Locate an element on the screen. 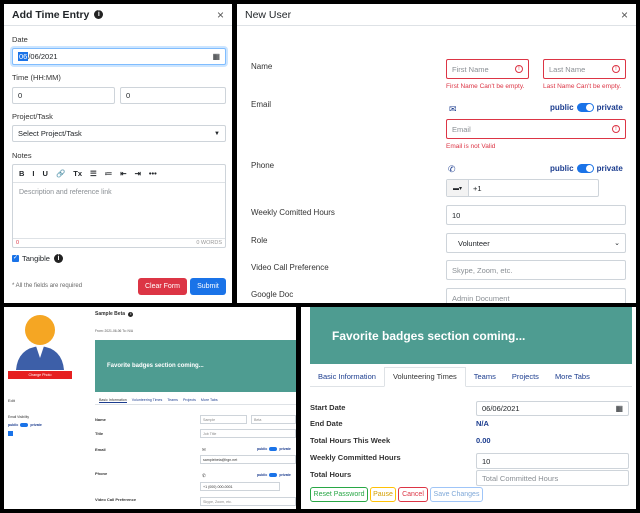 This screenshot has width=640, height=513. email-input: Email! is located at coordinates (536, 129).